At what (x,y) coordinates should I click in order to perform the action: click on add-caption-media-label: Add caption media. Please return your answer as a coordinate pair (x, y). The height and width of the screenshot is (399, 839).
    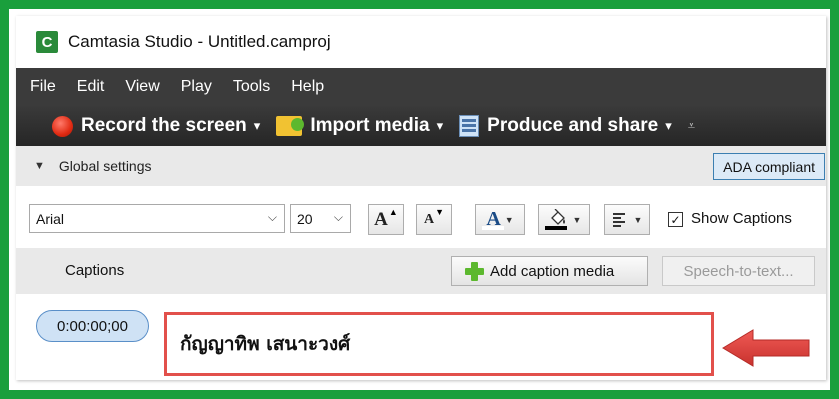
    Looking at the image, I should click on (552, 271).